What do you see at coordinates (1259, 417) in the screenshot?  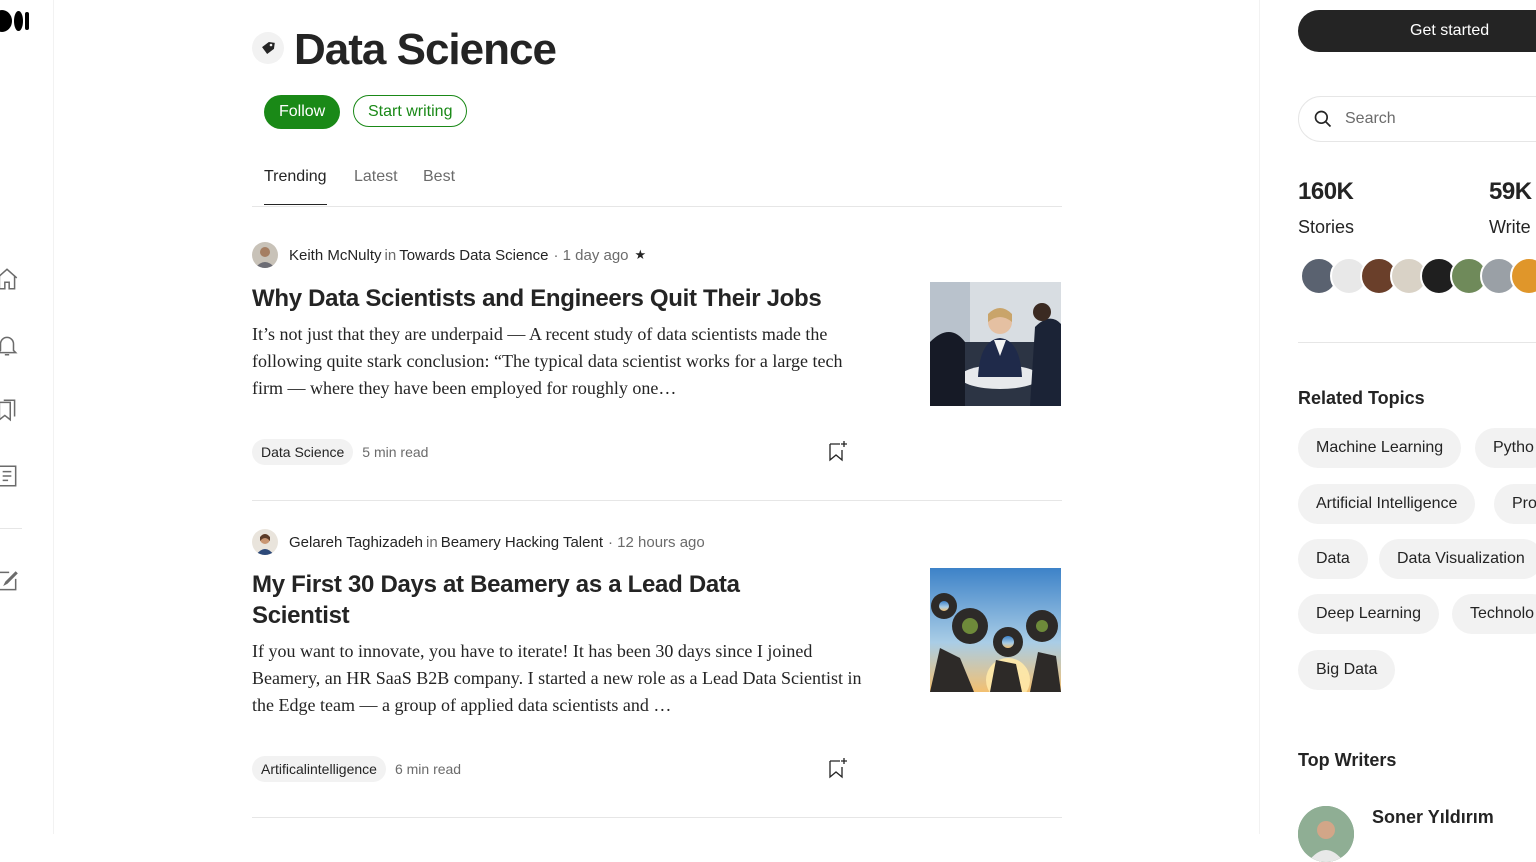 I see `right-column-border` at bounding box center [1259, 417].